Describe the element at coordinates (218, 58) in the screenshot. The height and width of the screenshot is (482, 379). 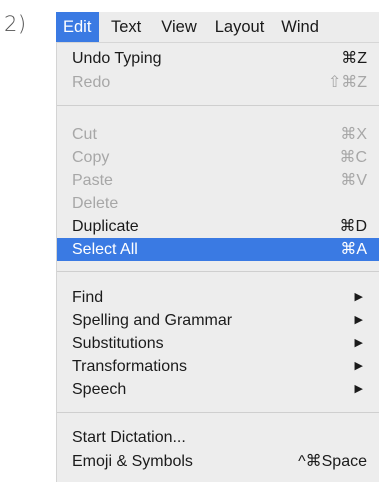
I see `menu-item-undo-typing: Undo Typing ⌘Z` at that location.